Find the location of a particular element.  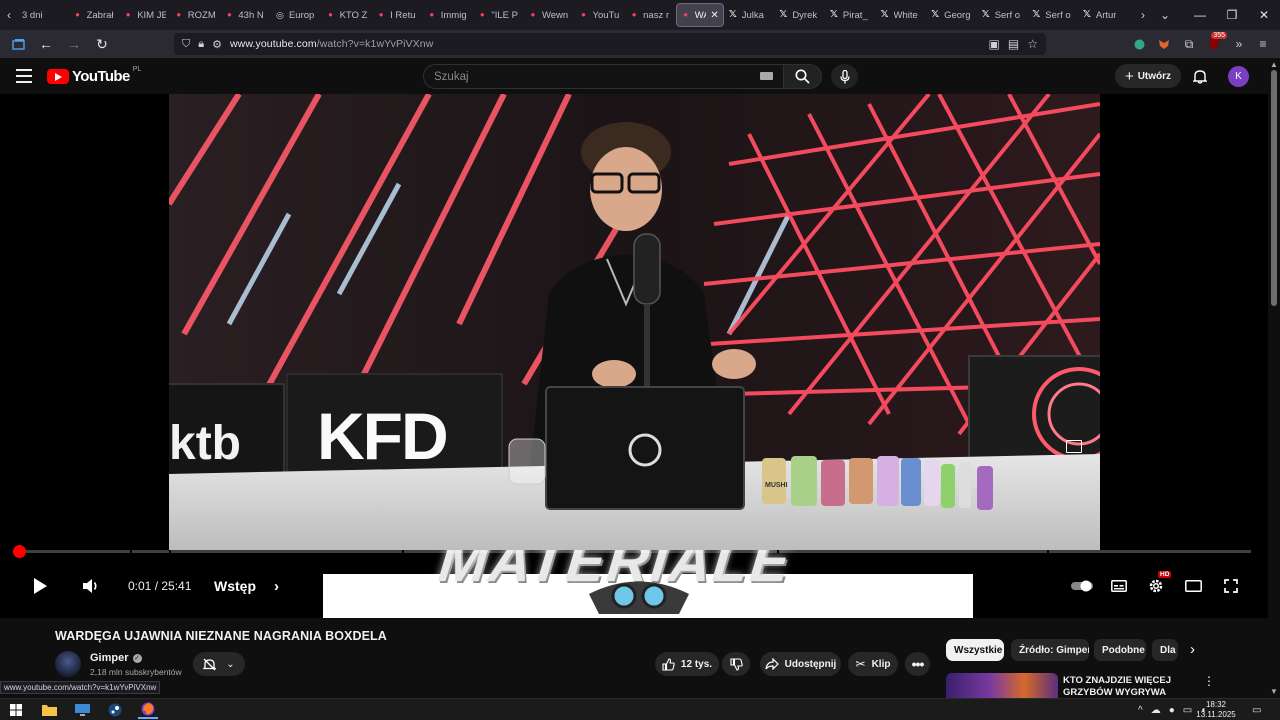

browser-tab: ● KTO Z is located at coordinates (347, 15).